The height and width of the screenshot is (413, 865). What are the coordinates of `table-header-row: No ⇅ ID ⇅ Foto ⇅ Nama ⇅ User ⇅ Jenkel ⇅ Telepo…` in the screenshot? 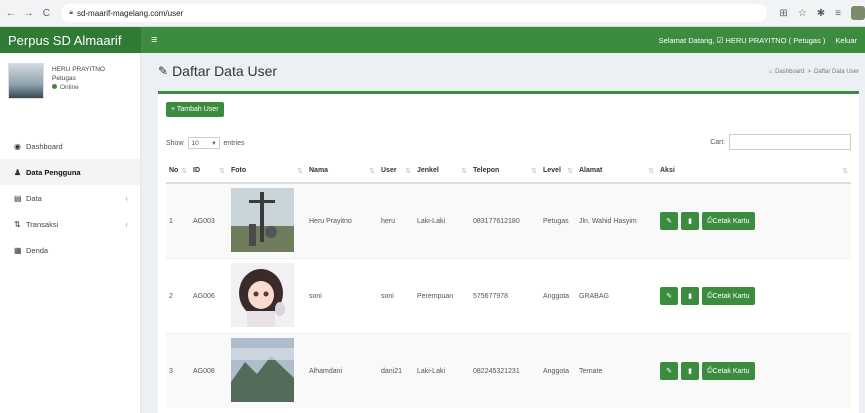 It's located at (508, 171).